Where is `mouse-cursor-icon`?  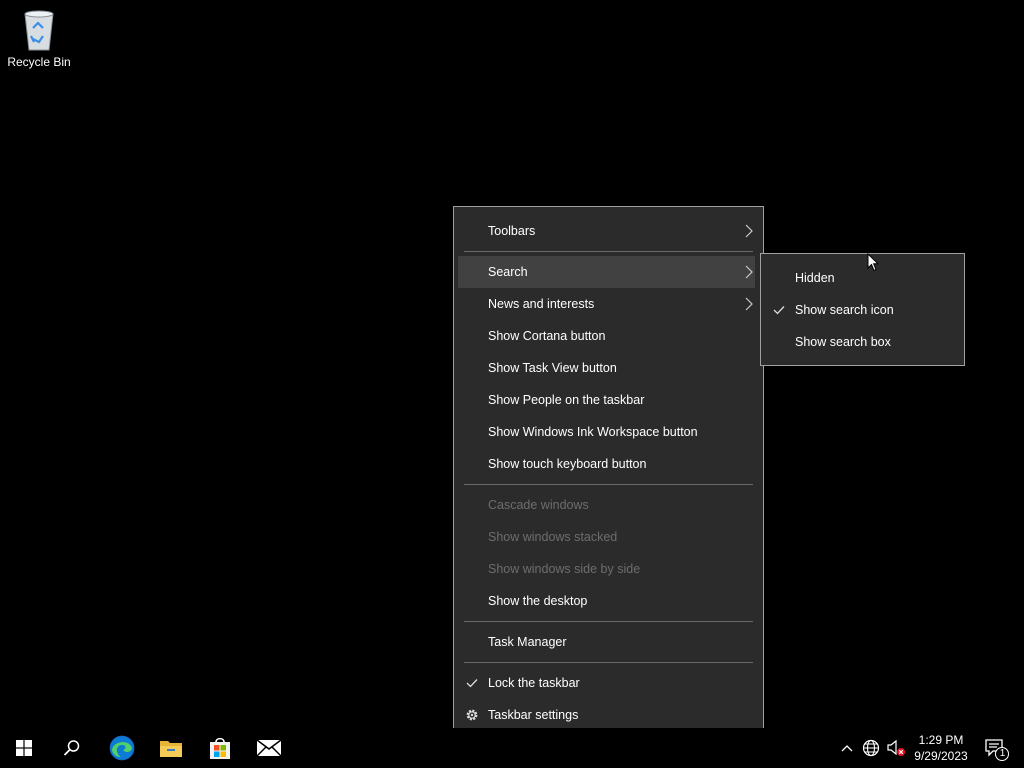 mouse-cursor-icon is located at coordinates (873, 262).